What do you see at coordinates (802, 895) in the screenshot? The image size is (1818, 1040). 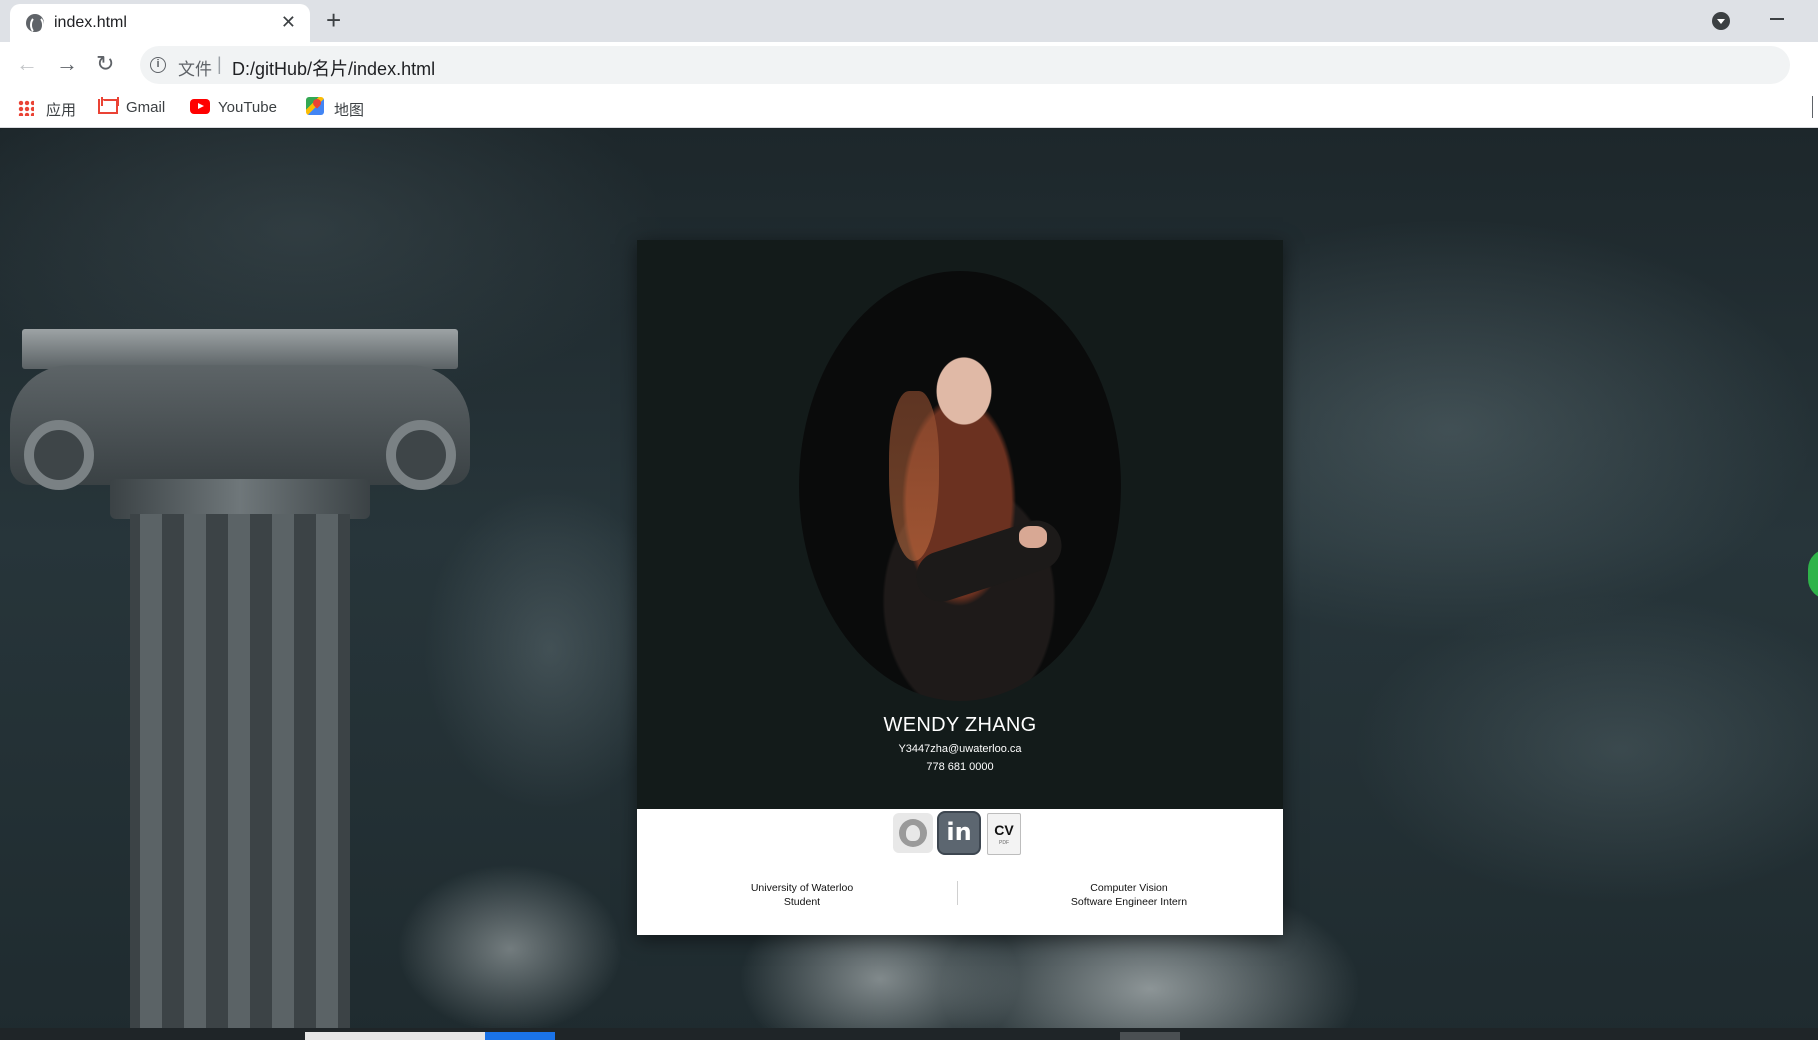 I see `education-info: University of Waterloo Student` at bounding box center [802, 895].